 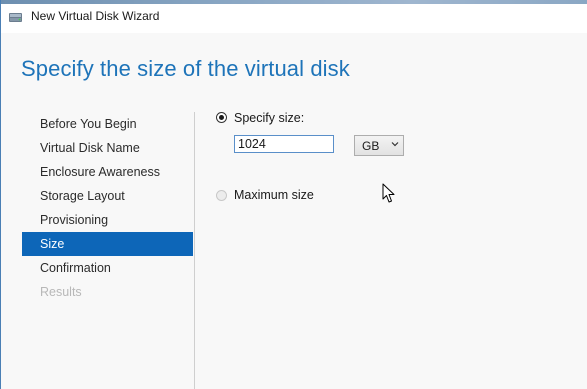 I want to click on virtual-disk-wizard-icon, so click(x=15, y=17).